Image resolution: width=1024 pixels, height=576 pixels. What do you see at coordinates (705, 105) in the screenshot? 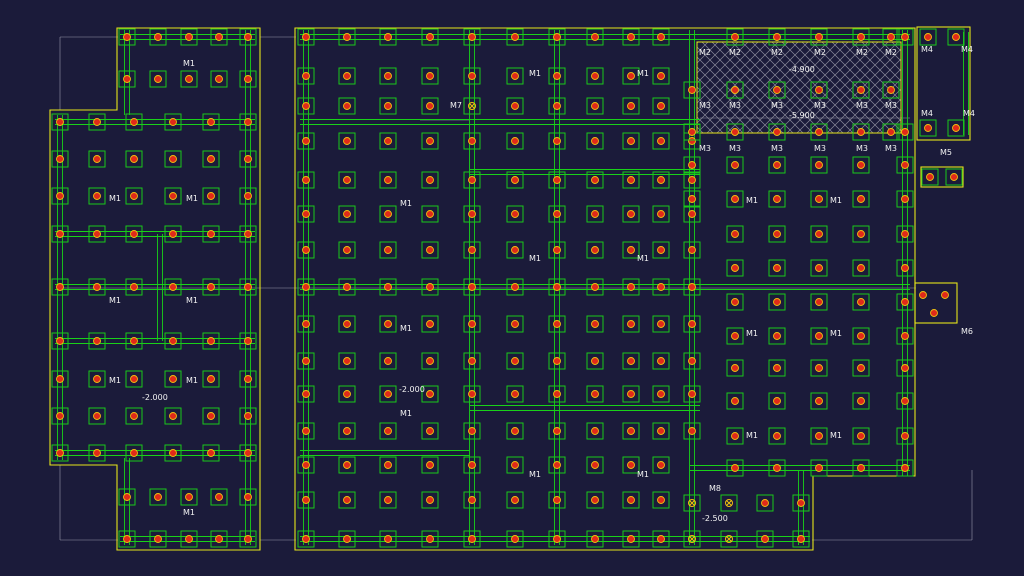
I see `label-m3: M3` at bounding box center [705, 105].